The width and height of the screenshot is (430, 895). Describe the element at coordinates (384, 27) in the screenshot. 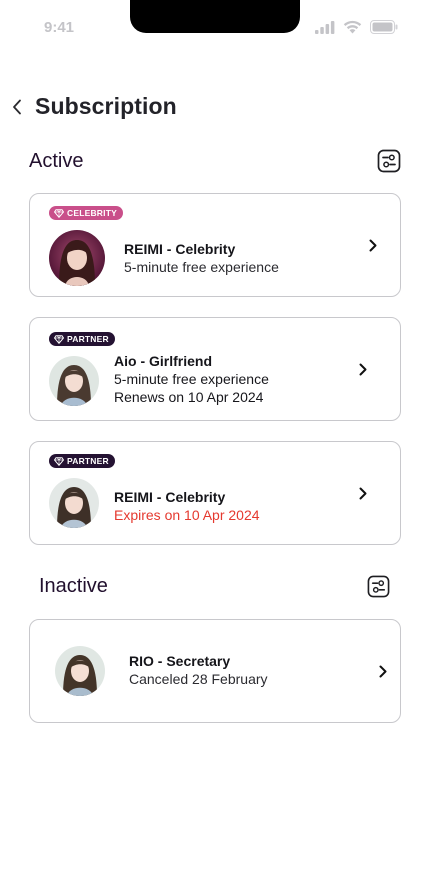

I see `battery-icon` at that location.